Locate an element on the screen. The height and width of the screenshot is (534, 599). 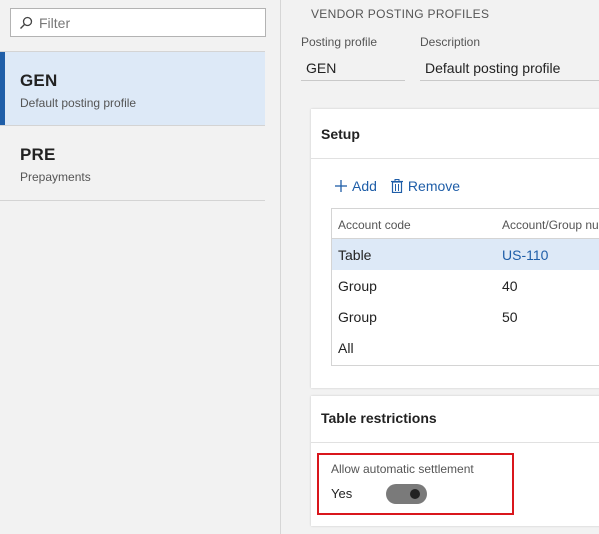
auto-settlement-highlight: Allow automatic settlement Yes is located at coordinates (415, 484).